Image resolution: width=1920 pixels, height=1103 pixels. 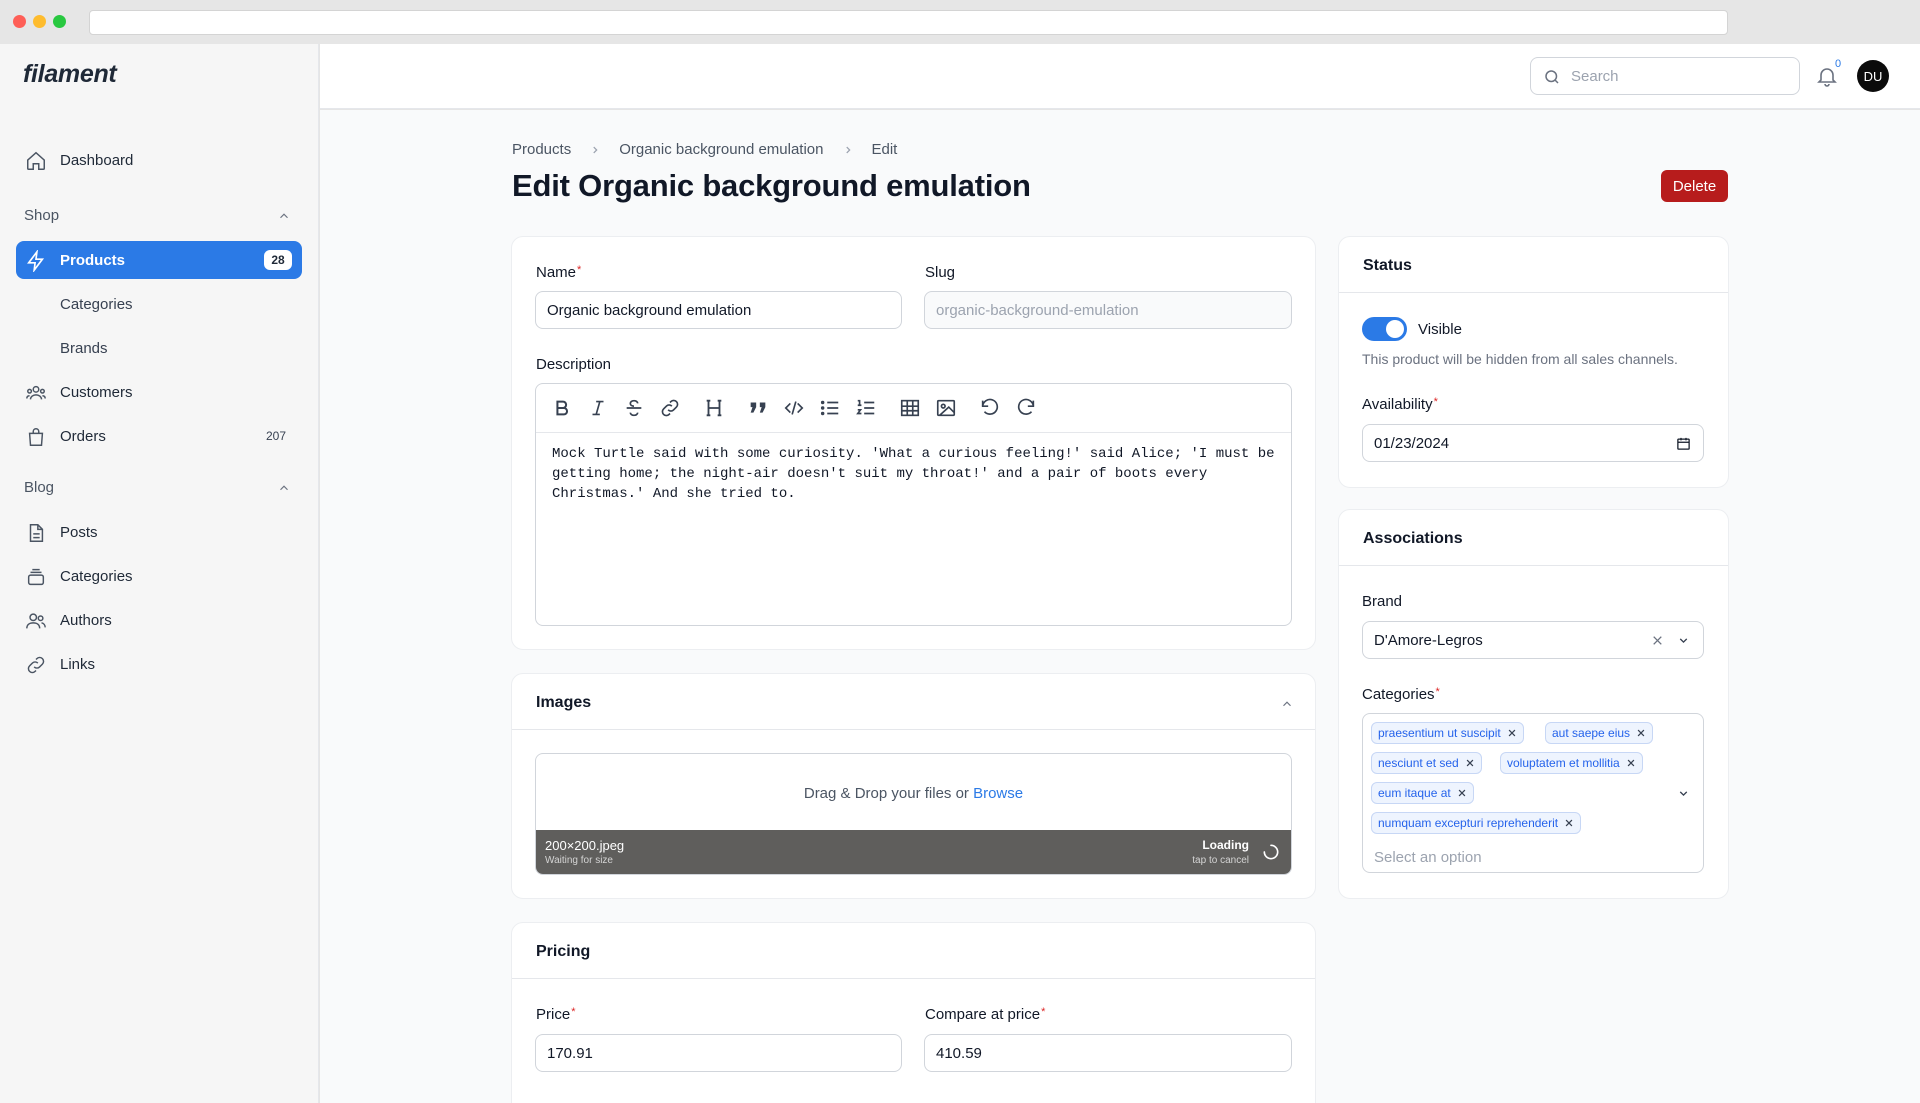 What do you see at coordinates (275, 436) in the screenshot?
I see `orders-count-badge: 207` at bounding box center [275, 436].